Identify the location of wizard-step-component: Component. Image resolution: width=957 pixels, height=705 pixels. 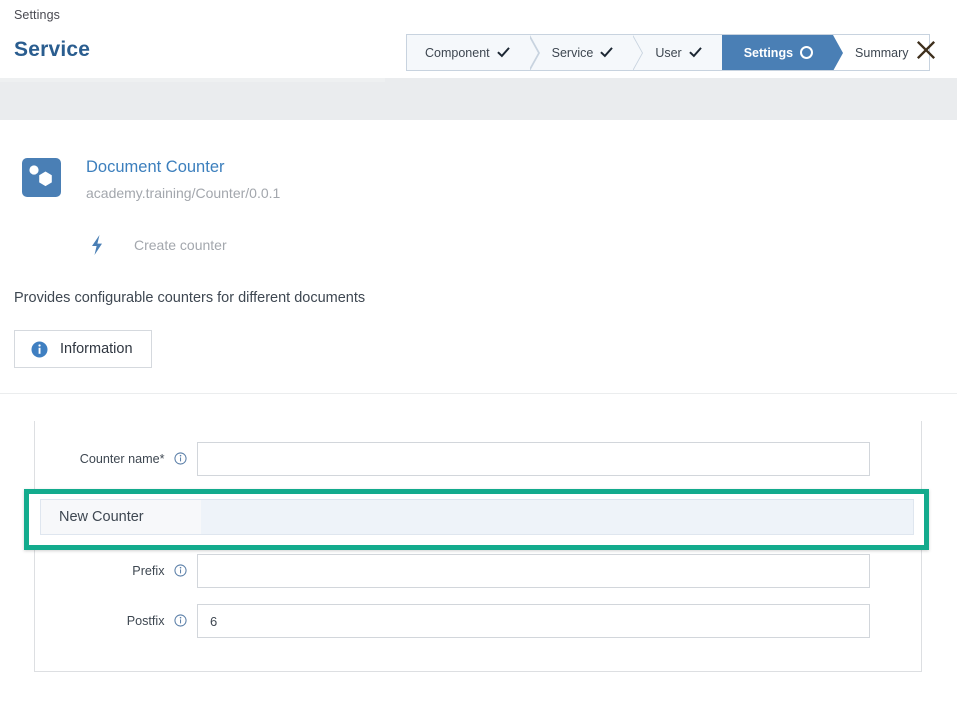
(473, 52).